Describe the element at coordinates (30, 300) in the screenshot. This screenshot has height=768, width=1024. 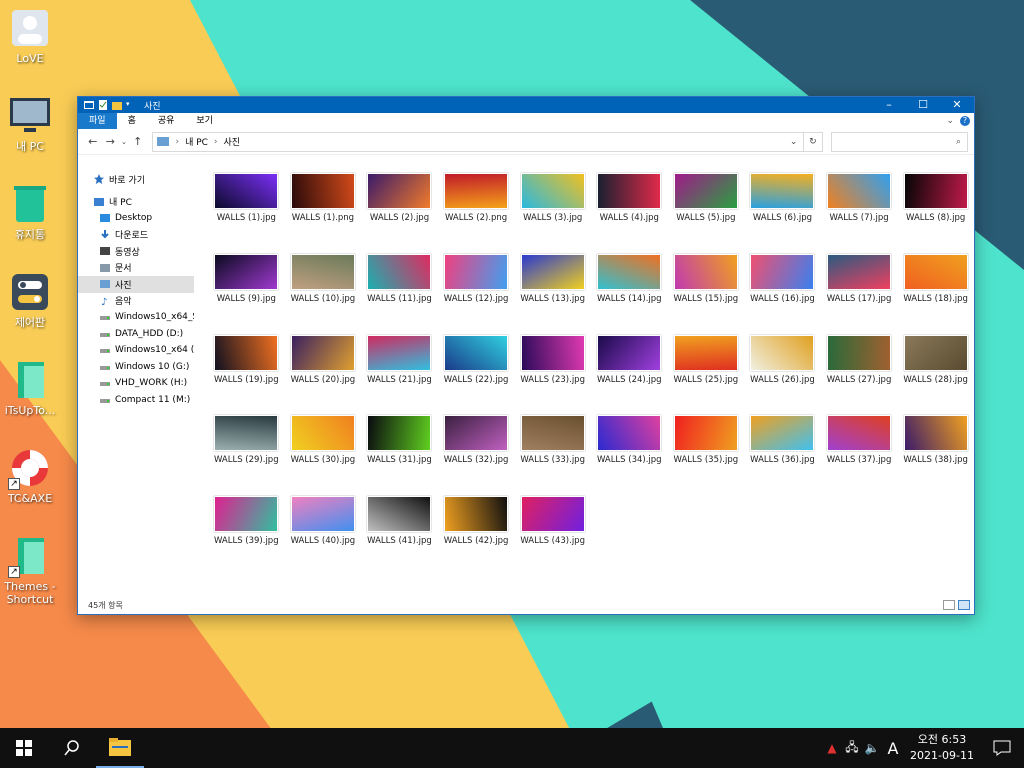
I see `desktop-icon: 제어판` at that location.